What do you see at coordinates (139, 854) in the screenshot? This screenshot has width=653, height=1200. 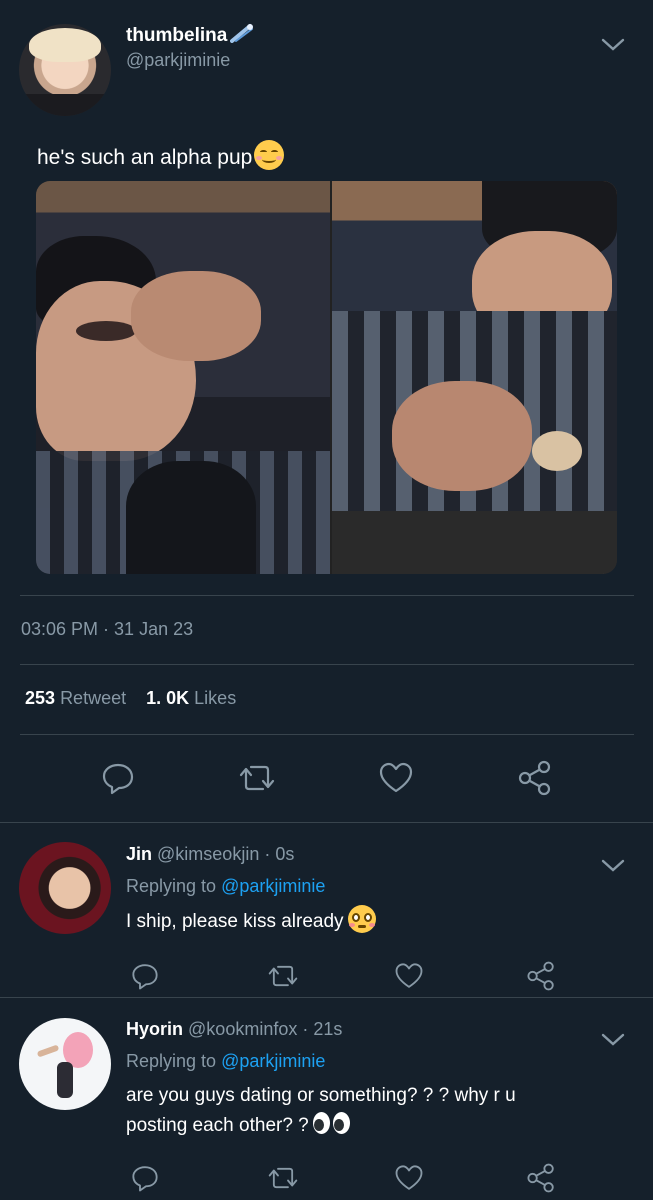 I see `reply-author-name: Jin` at bounding box center [139, 854].